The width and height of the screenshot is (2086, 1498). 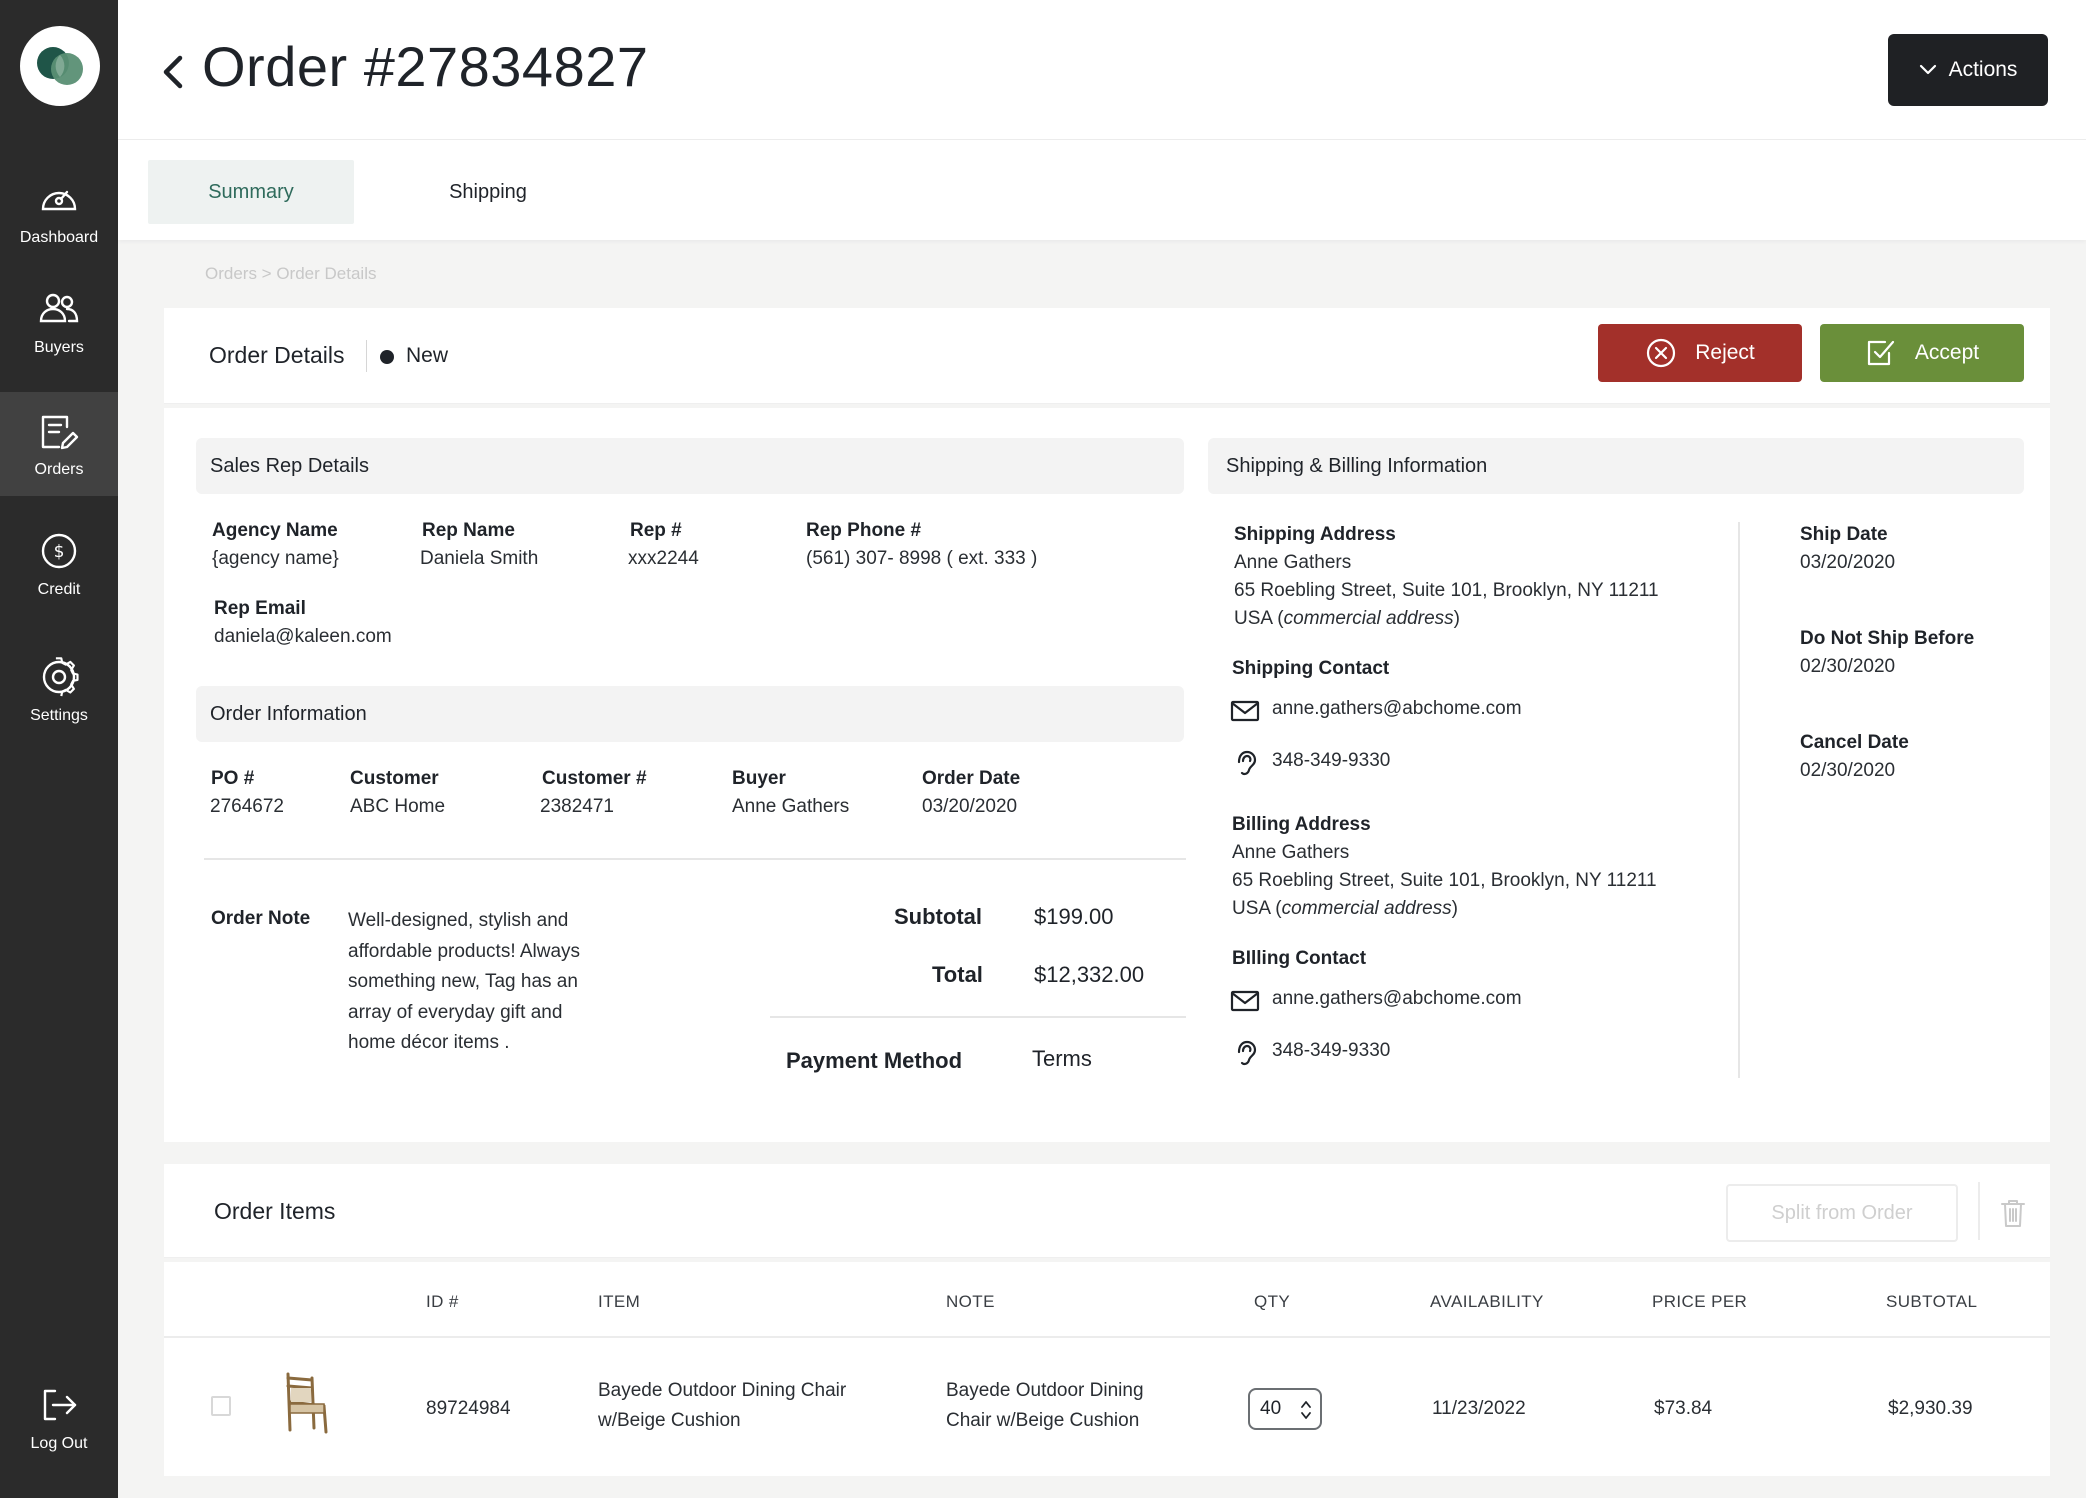 I want to click on agency-name-value: {agency name}, so click(x=275, y=558).